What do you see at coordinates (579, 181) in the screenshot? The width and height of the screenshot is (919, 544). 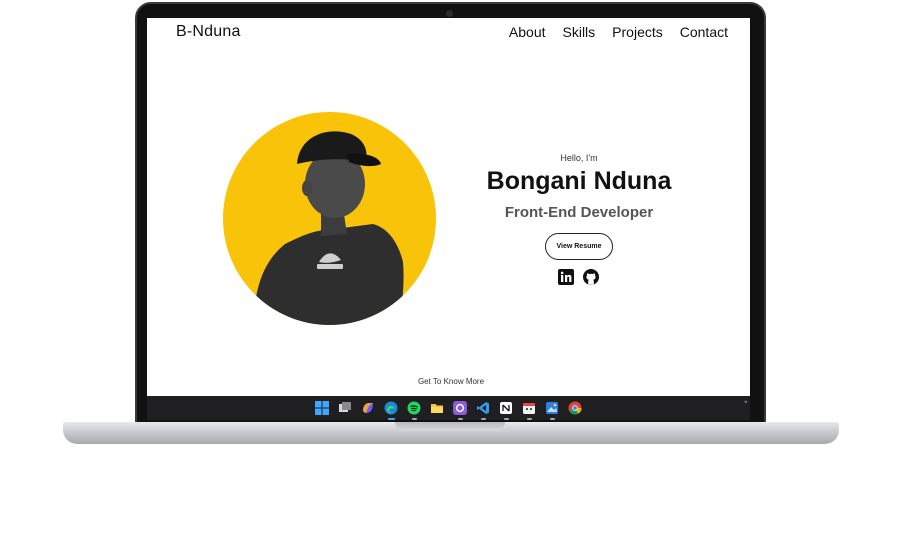 I see `hero-name: Bongani Nduna` at bounding box center [579, 181].